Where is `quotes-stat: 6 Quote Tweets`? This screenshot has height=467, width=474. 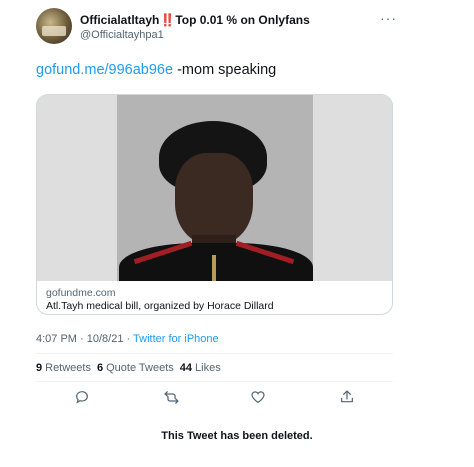 quotes-stat: 6 Quote Tweets is located at coordinates (135, 368).